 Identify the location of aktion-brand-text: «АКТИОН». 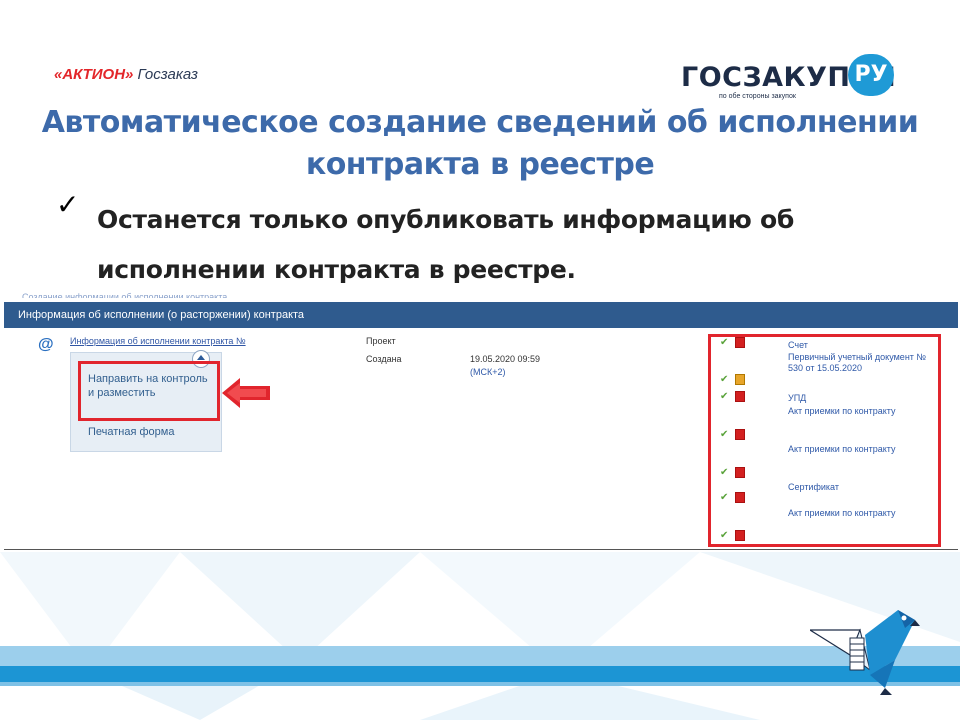
(94, 74).